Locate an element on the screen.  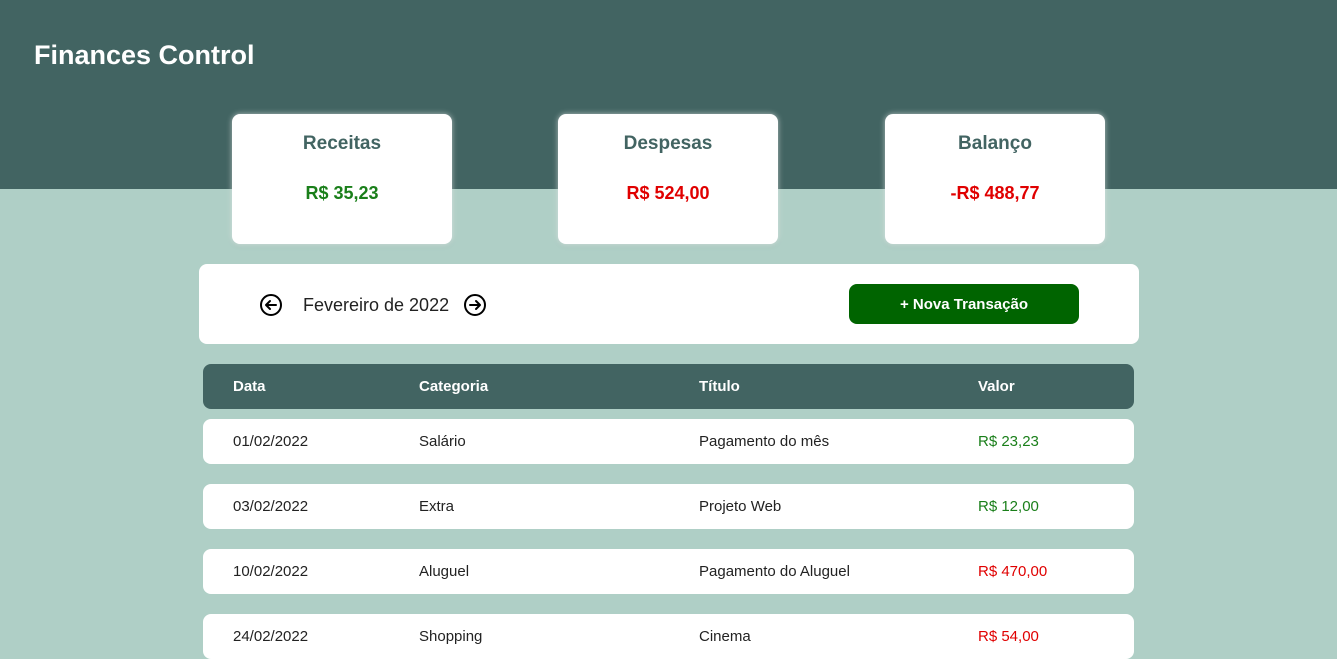
header-category: Categoria is located at coordinates (454, 386).